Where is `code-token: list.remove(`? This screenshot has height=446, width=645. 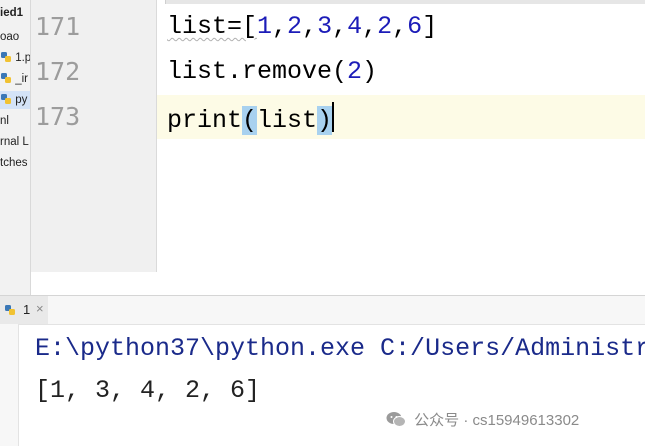 code-token: list.remove( is located at coordinates (257, 71).